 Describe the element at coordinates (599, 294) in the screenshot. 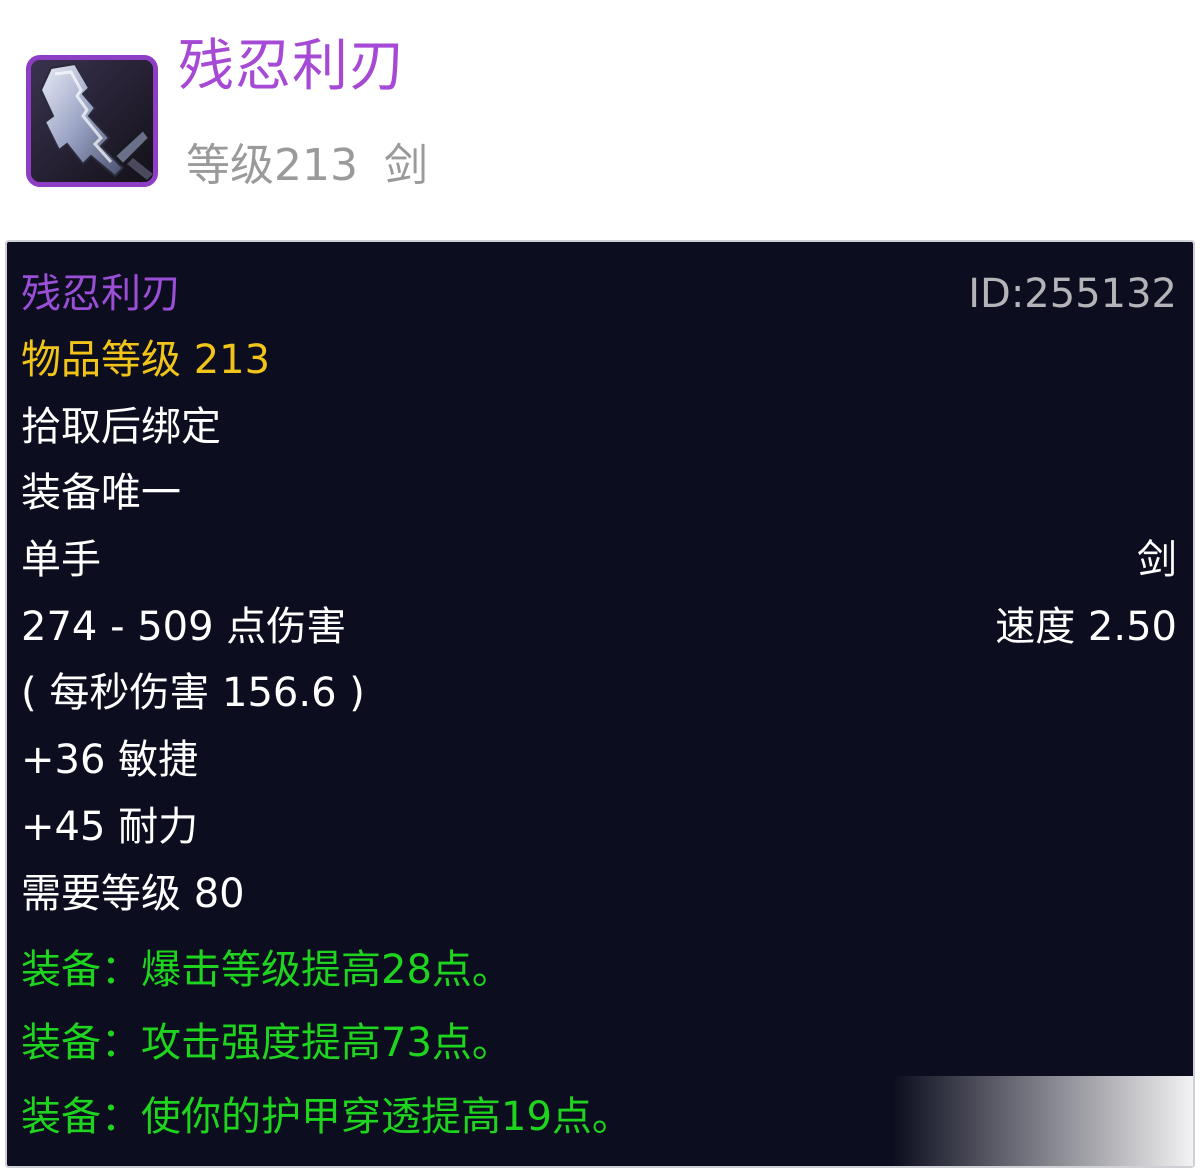

I see `tooltip-title-row: 残忍利刃 ID:255132` at that location.